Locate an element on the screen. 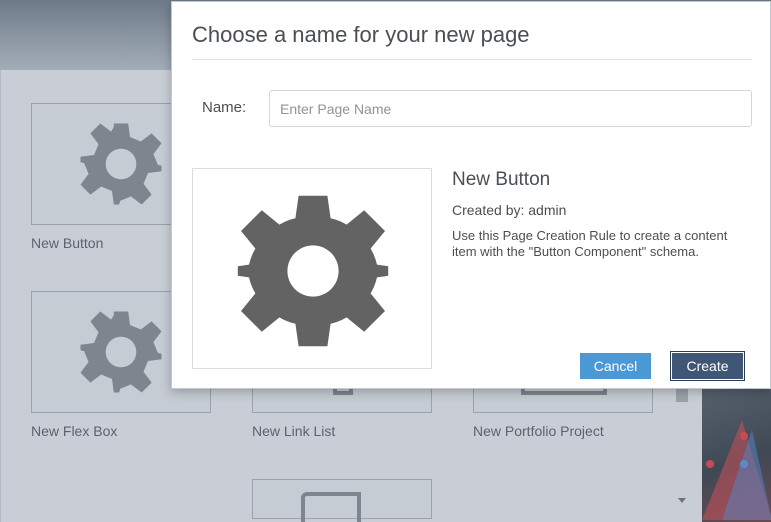  tile-label: New Flex Box is located at coordinates (74, 431).